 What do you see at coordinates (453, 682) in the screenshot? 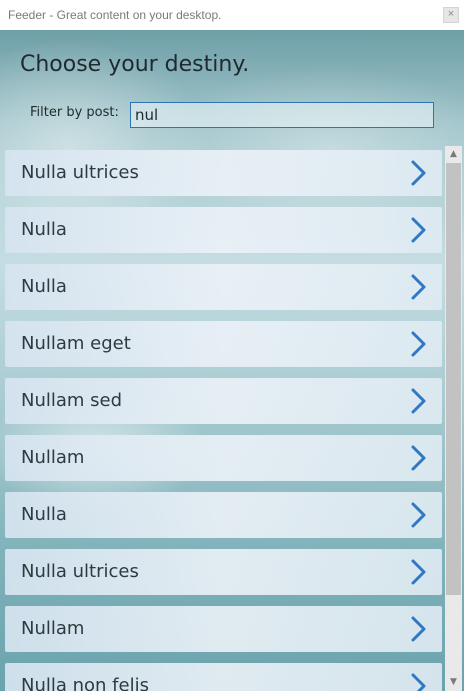
I see `scroll-down-icon: ▼` at bounding box center [453, 682].